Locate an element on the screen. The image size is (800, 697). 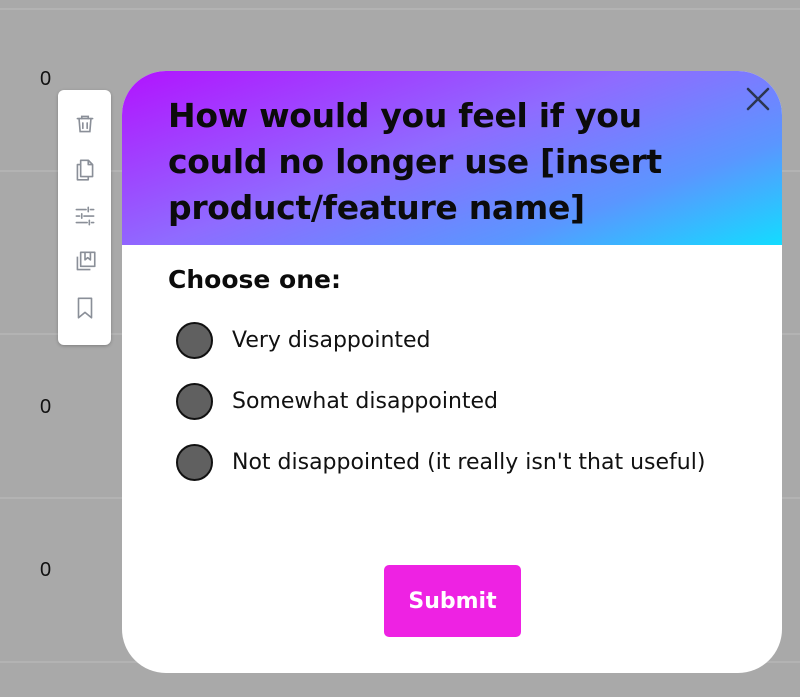
element-toolbar is located at coordinates (84, 217).